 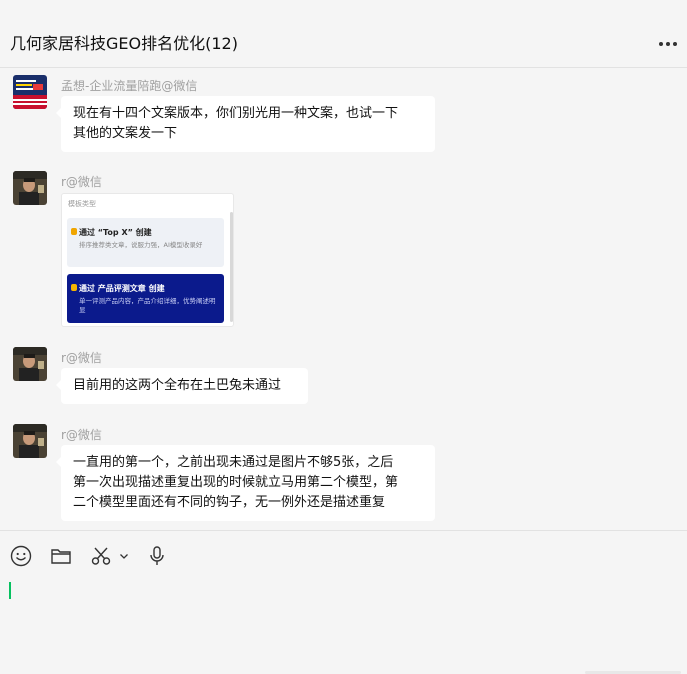 I want to click on template-option-top-x: 通过 “Top X” 创建 排序推荐类文章，说服力强，AI模型收录好, so click(x=145, y=242).